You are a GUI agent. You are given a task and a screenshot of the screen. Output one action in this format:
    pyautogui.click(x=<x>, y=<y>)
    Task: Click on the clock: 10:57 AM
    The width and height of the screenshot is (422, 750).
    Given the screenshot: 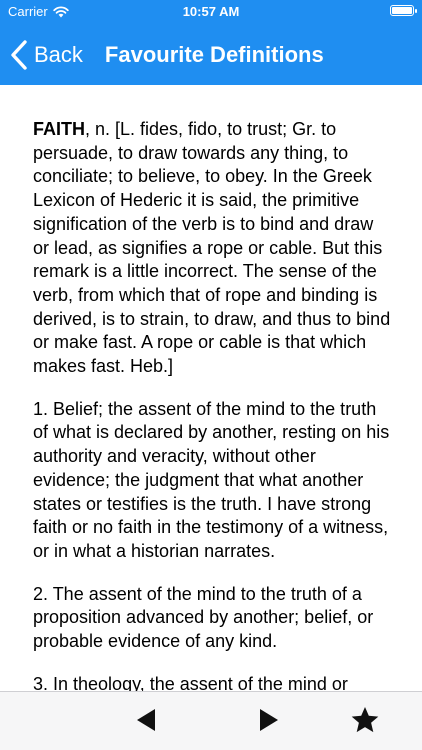 What is the action you would take?
    pyautogui.click(x=211, y=11)
    